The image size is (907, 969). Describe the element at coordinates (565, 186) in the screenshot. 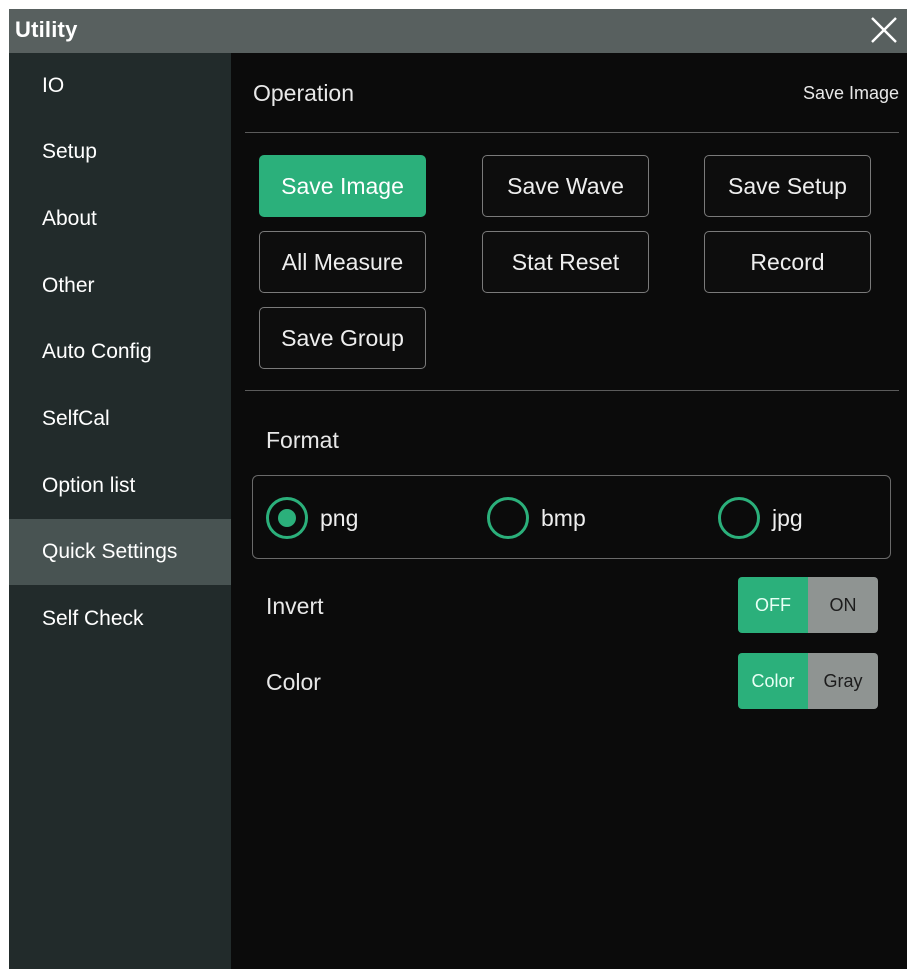

I see `save-wave-button: Save Wave` at that location.